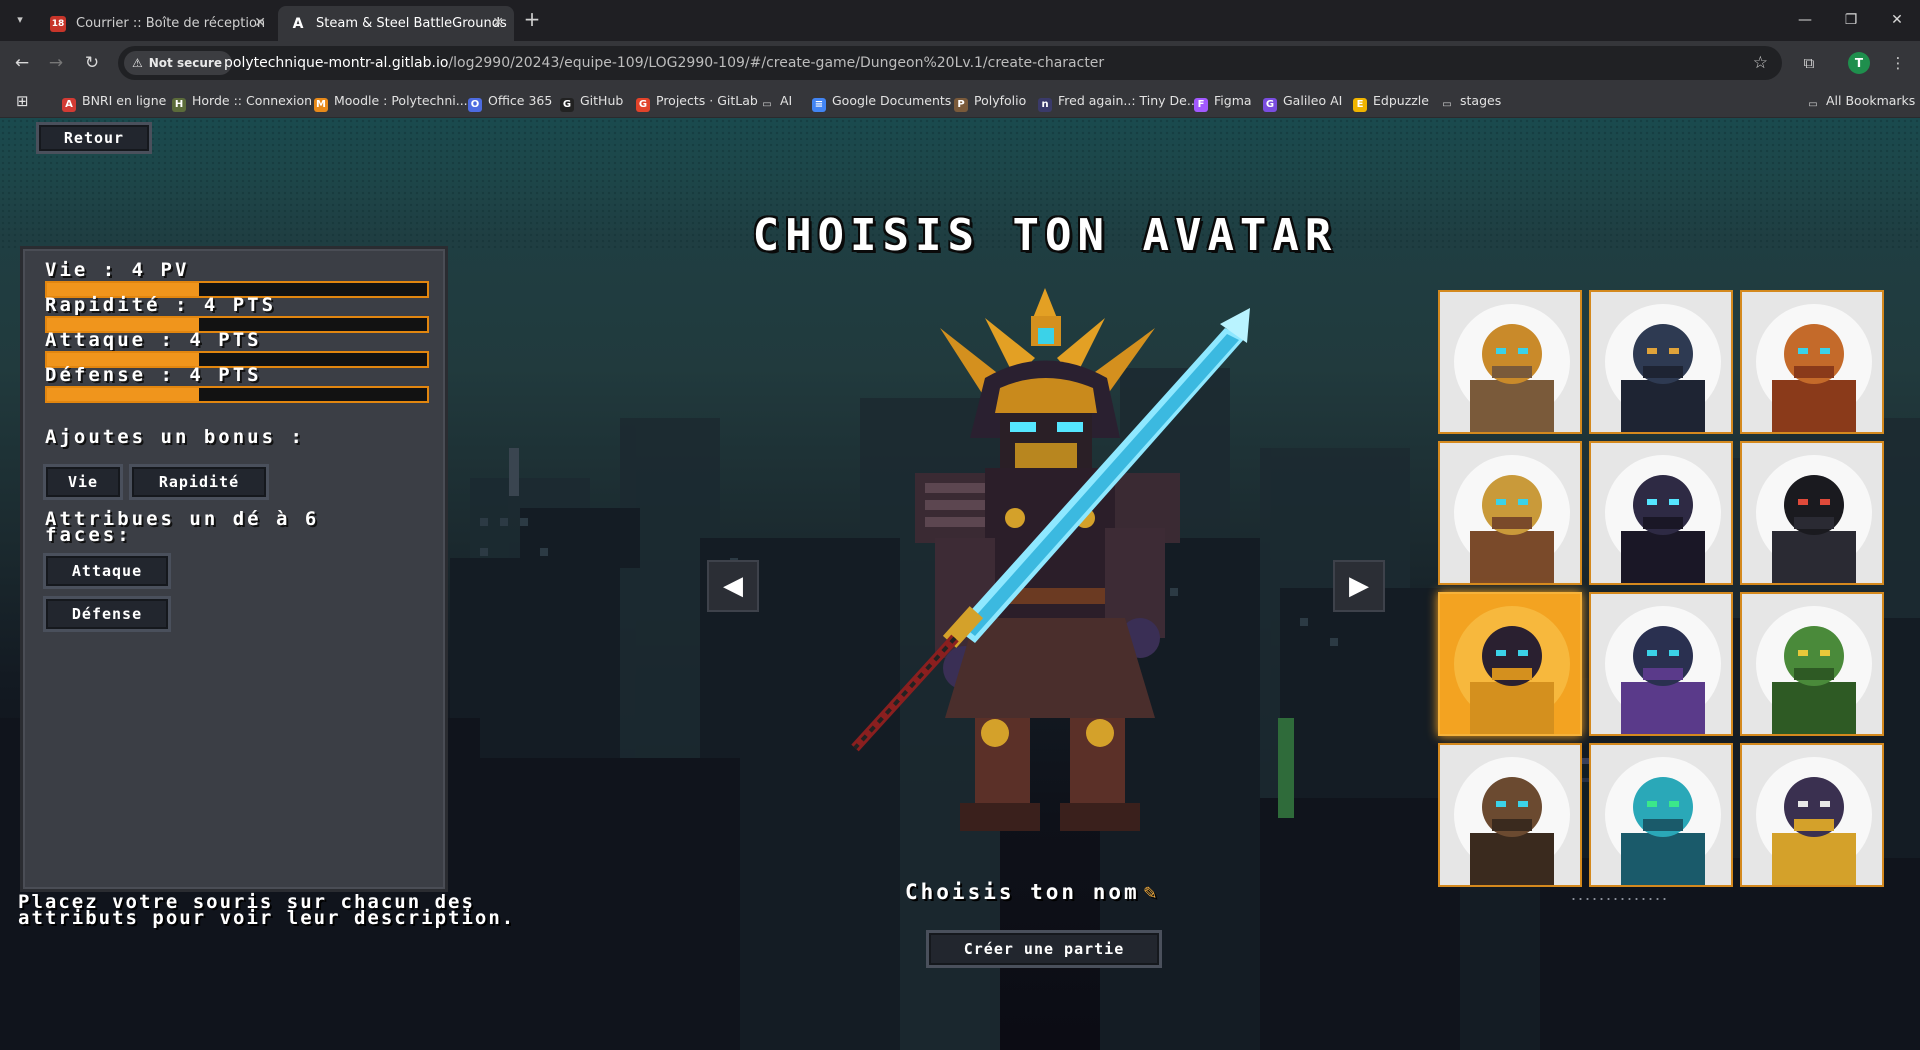 This screenshot has width=1920, height=1050. What do you see at coordinates (1812, 362) in the screenshot?
I see `avatar-spider-bot` at bounding box center [1812, 362].